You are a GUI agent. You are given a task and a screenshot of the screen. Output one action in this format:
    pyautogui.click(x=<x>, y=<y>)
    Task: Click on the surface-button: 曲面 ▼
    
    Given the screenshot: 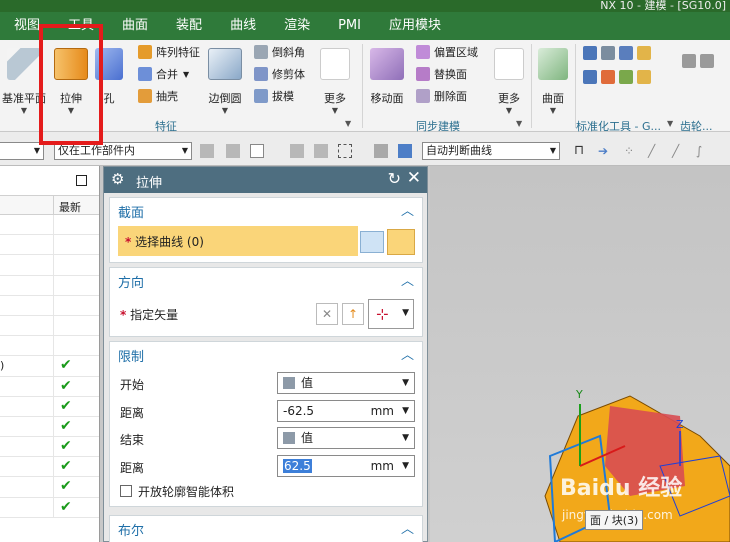 What is the action you would take?
    pyautogui.click(x=553, y=82)
    